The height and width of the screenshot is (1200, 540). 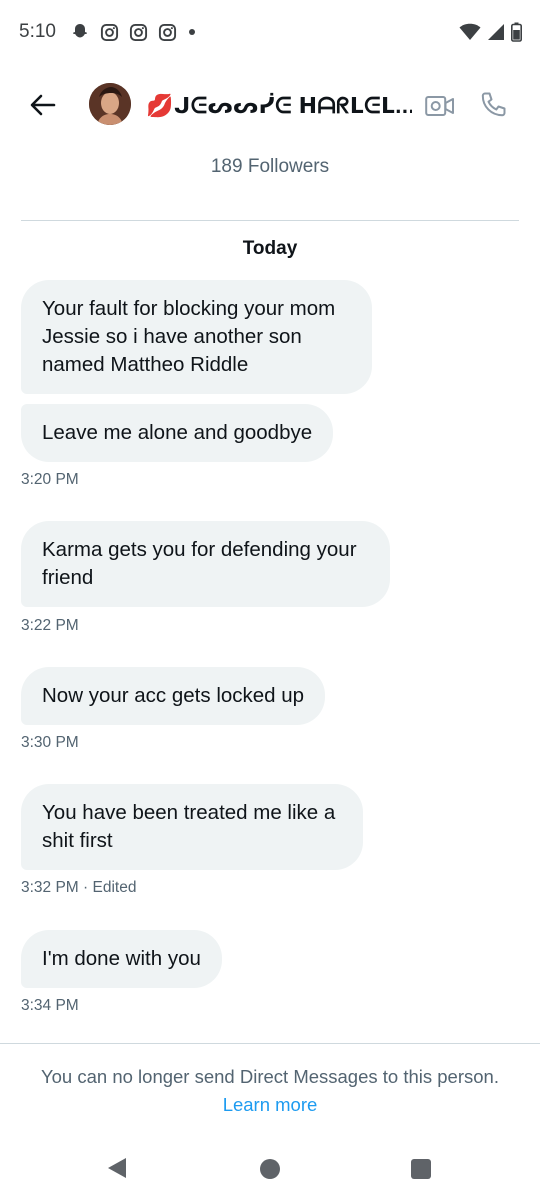 I want to click on message-bubble: Karma gets you for defending your friend, so click(x=205, y=564).